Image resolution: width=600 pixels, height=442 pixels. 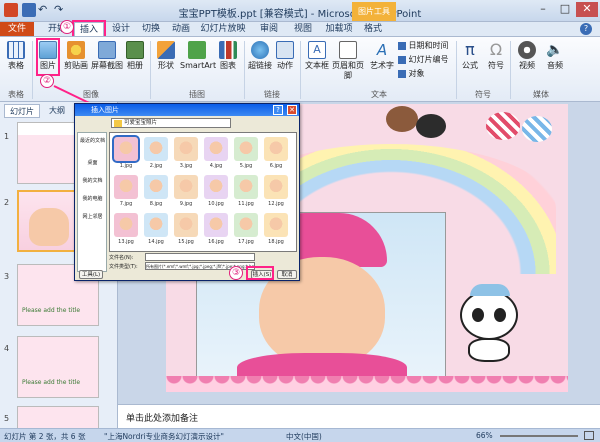 What do you see at coordinates (51, 382) in the screenshot?
I see `thumb-caption: Please add the title` at bounding box center [51, 382].